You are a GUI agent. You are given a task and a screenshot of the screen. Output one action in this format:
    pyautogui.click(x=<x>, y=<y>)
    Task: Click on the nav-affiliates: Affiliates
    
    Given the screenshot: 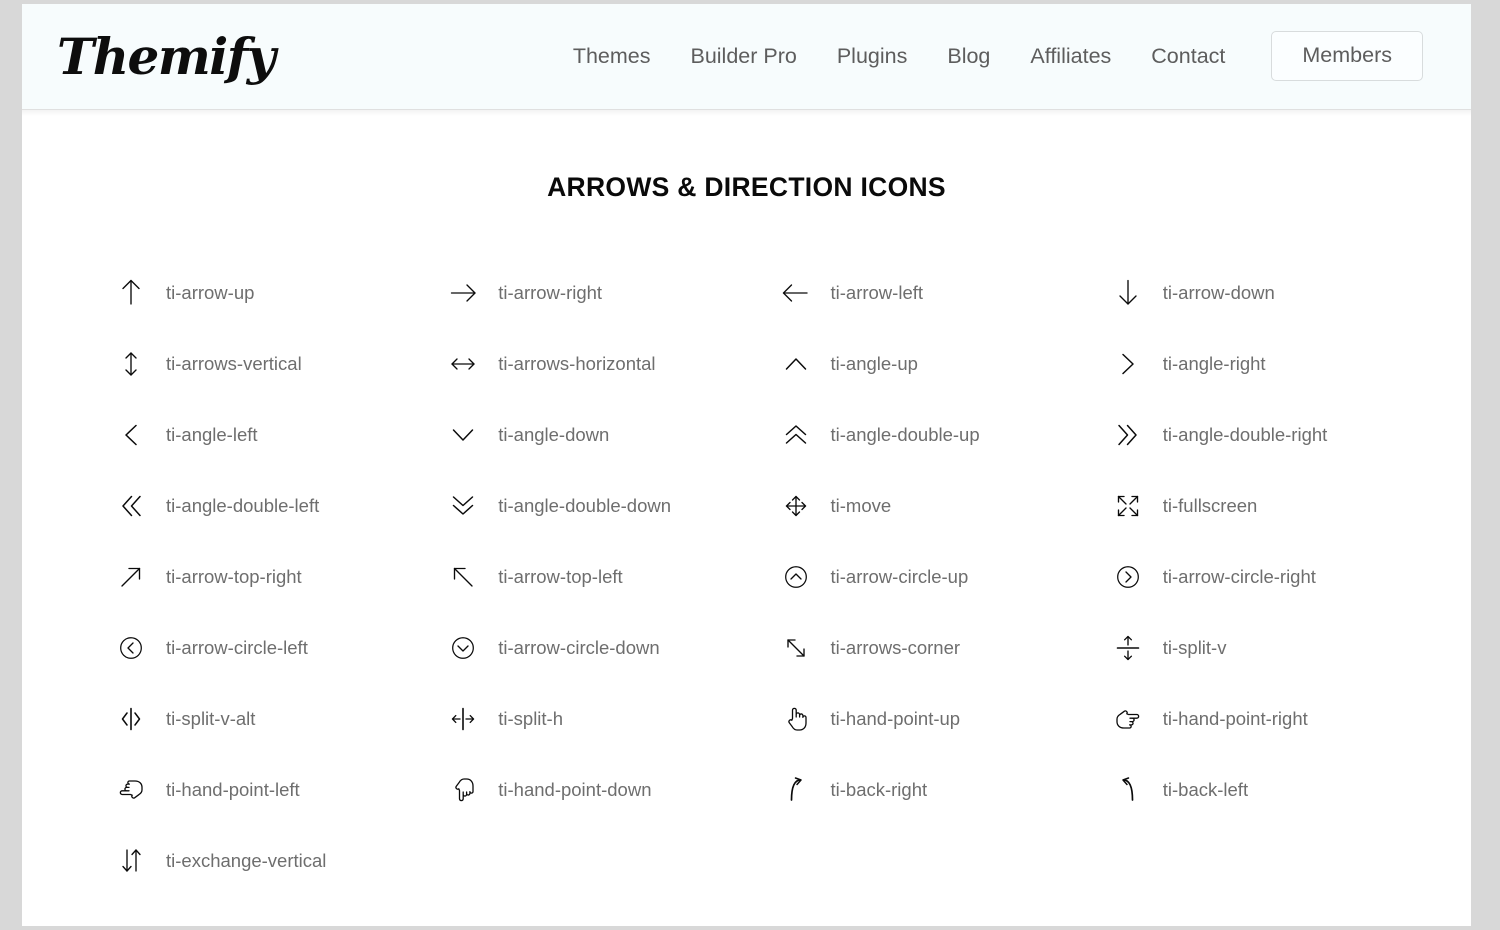 What is the action you would take?
    pyautogui.click(x=1070, y=56)
    